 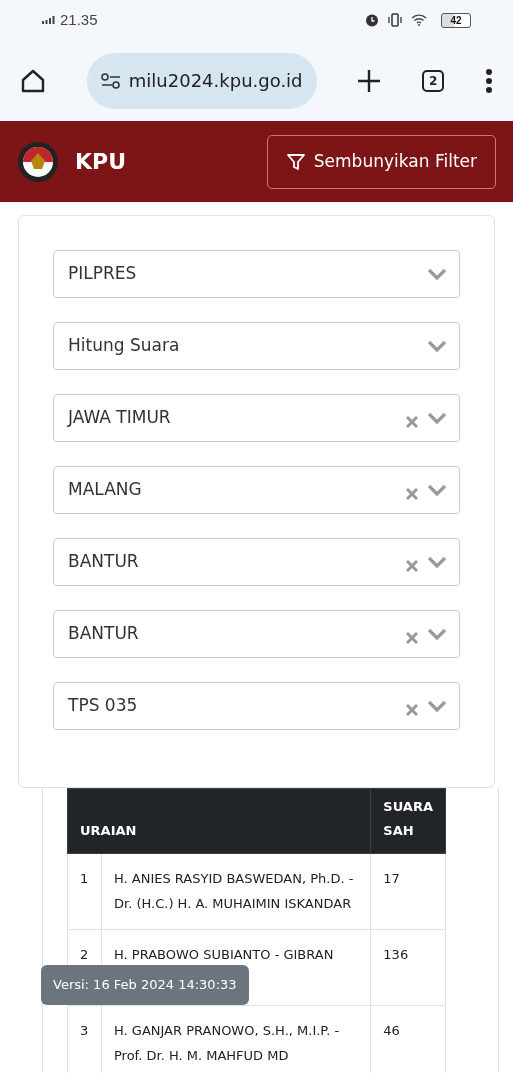 What do you see at coordinates (101, 162) in the screenshot?
I see `brand-name: KPU` at bounding box center [101, 162].